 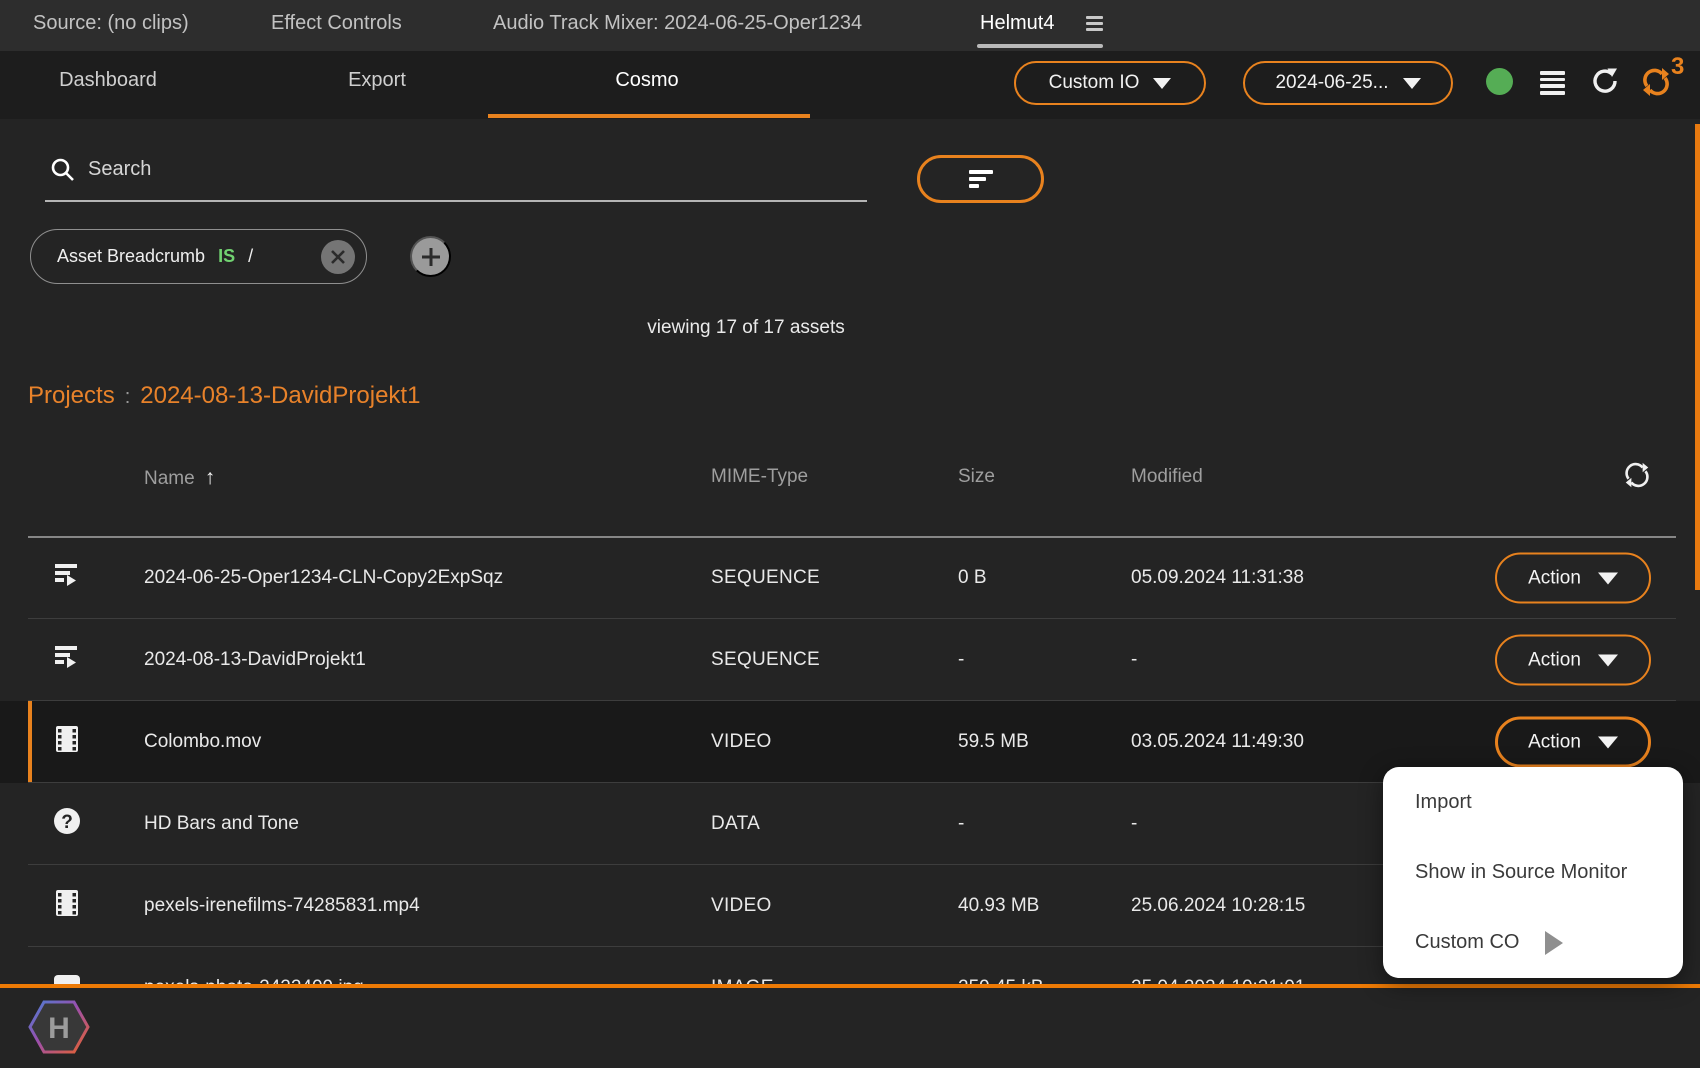 What do you see at coordinates (649, 116) in the screenshot?
I see `cosmo-active-underline` at bounding box center [649, 116].